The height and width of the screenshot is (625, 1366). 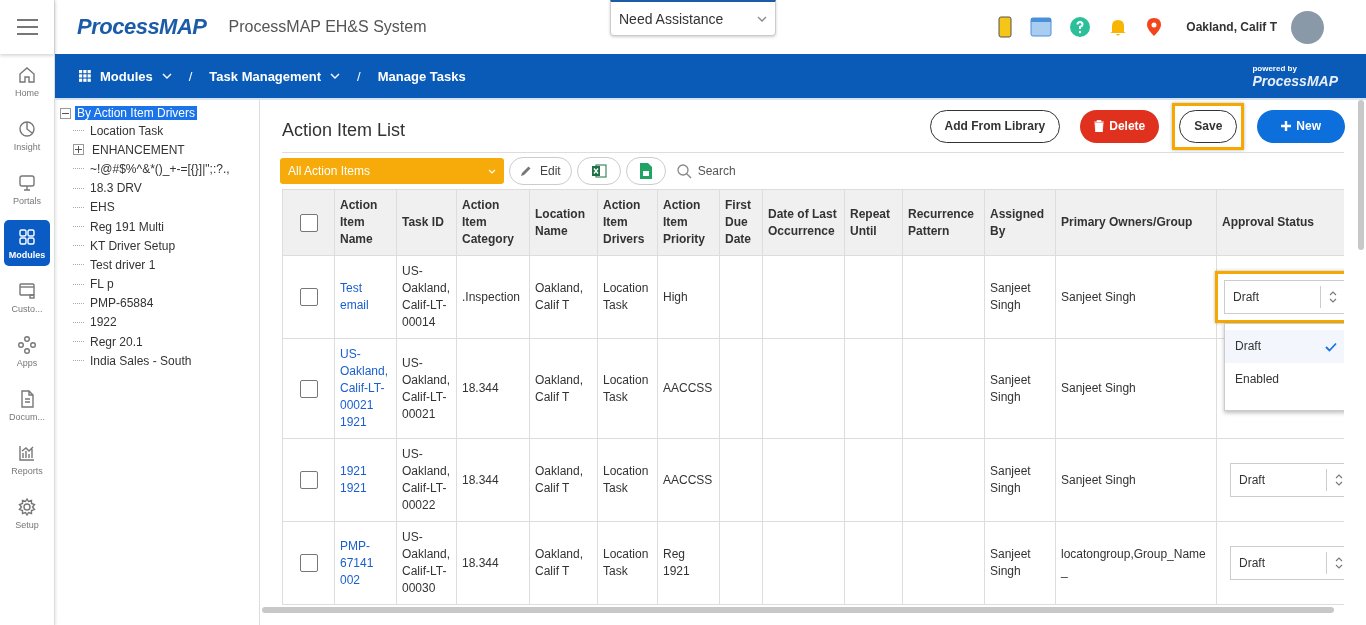 I want to click on tree-node: 1922, so click(x=103, y=322).